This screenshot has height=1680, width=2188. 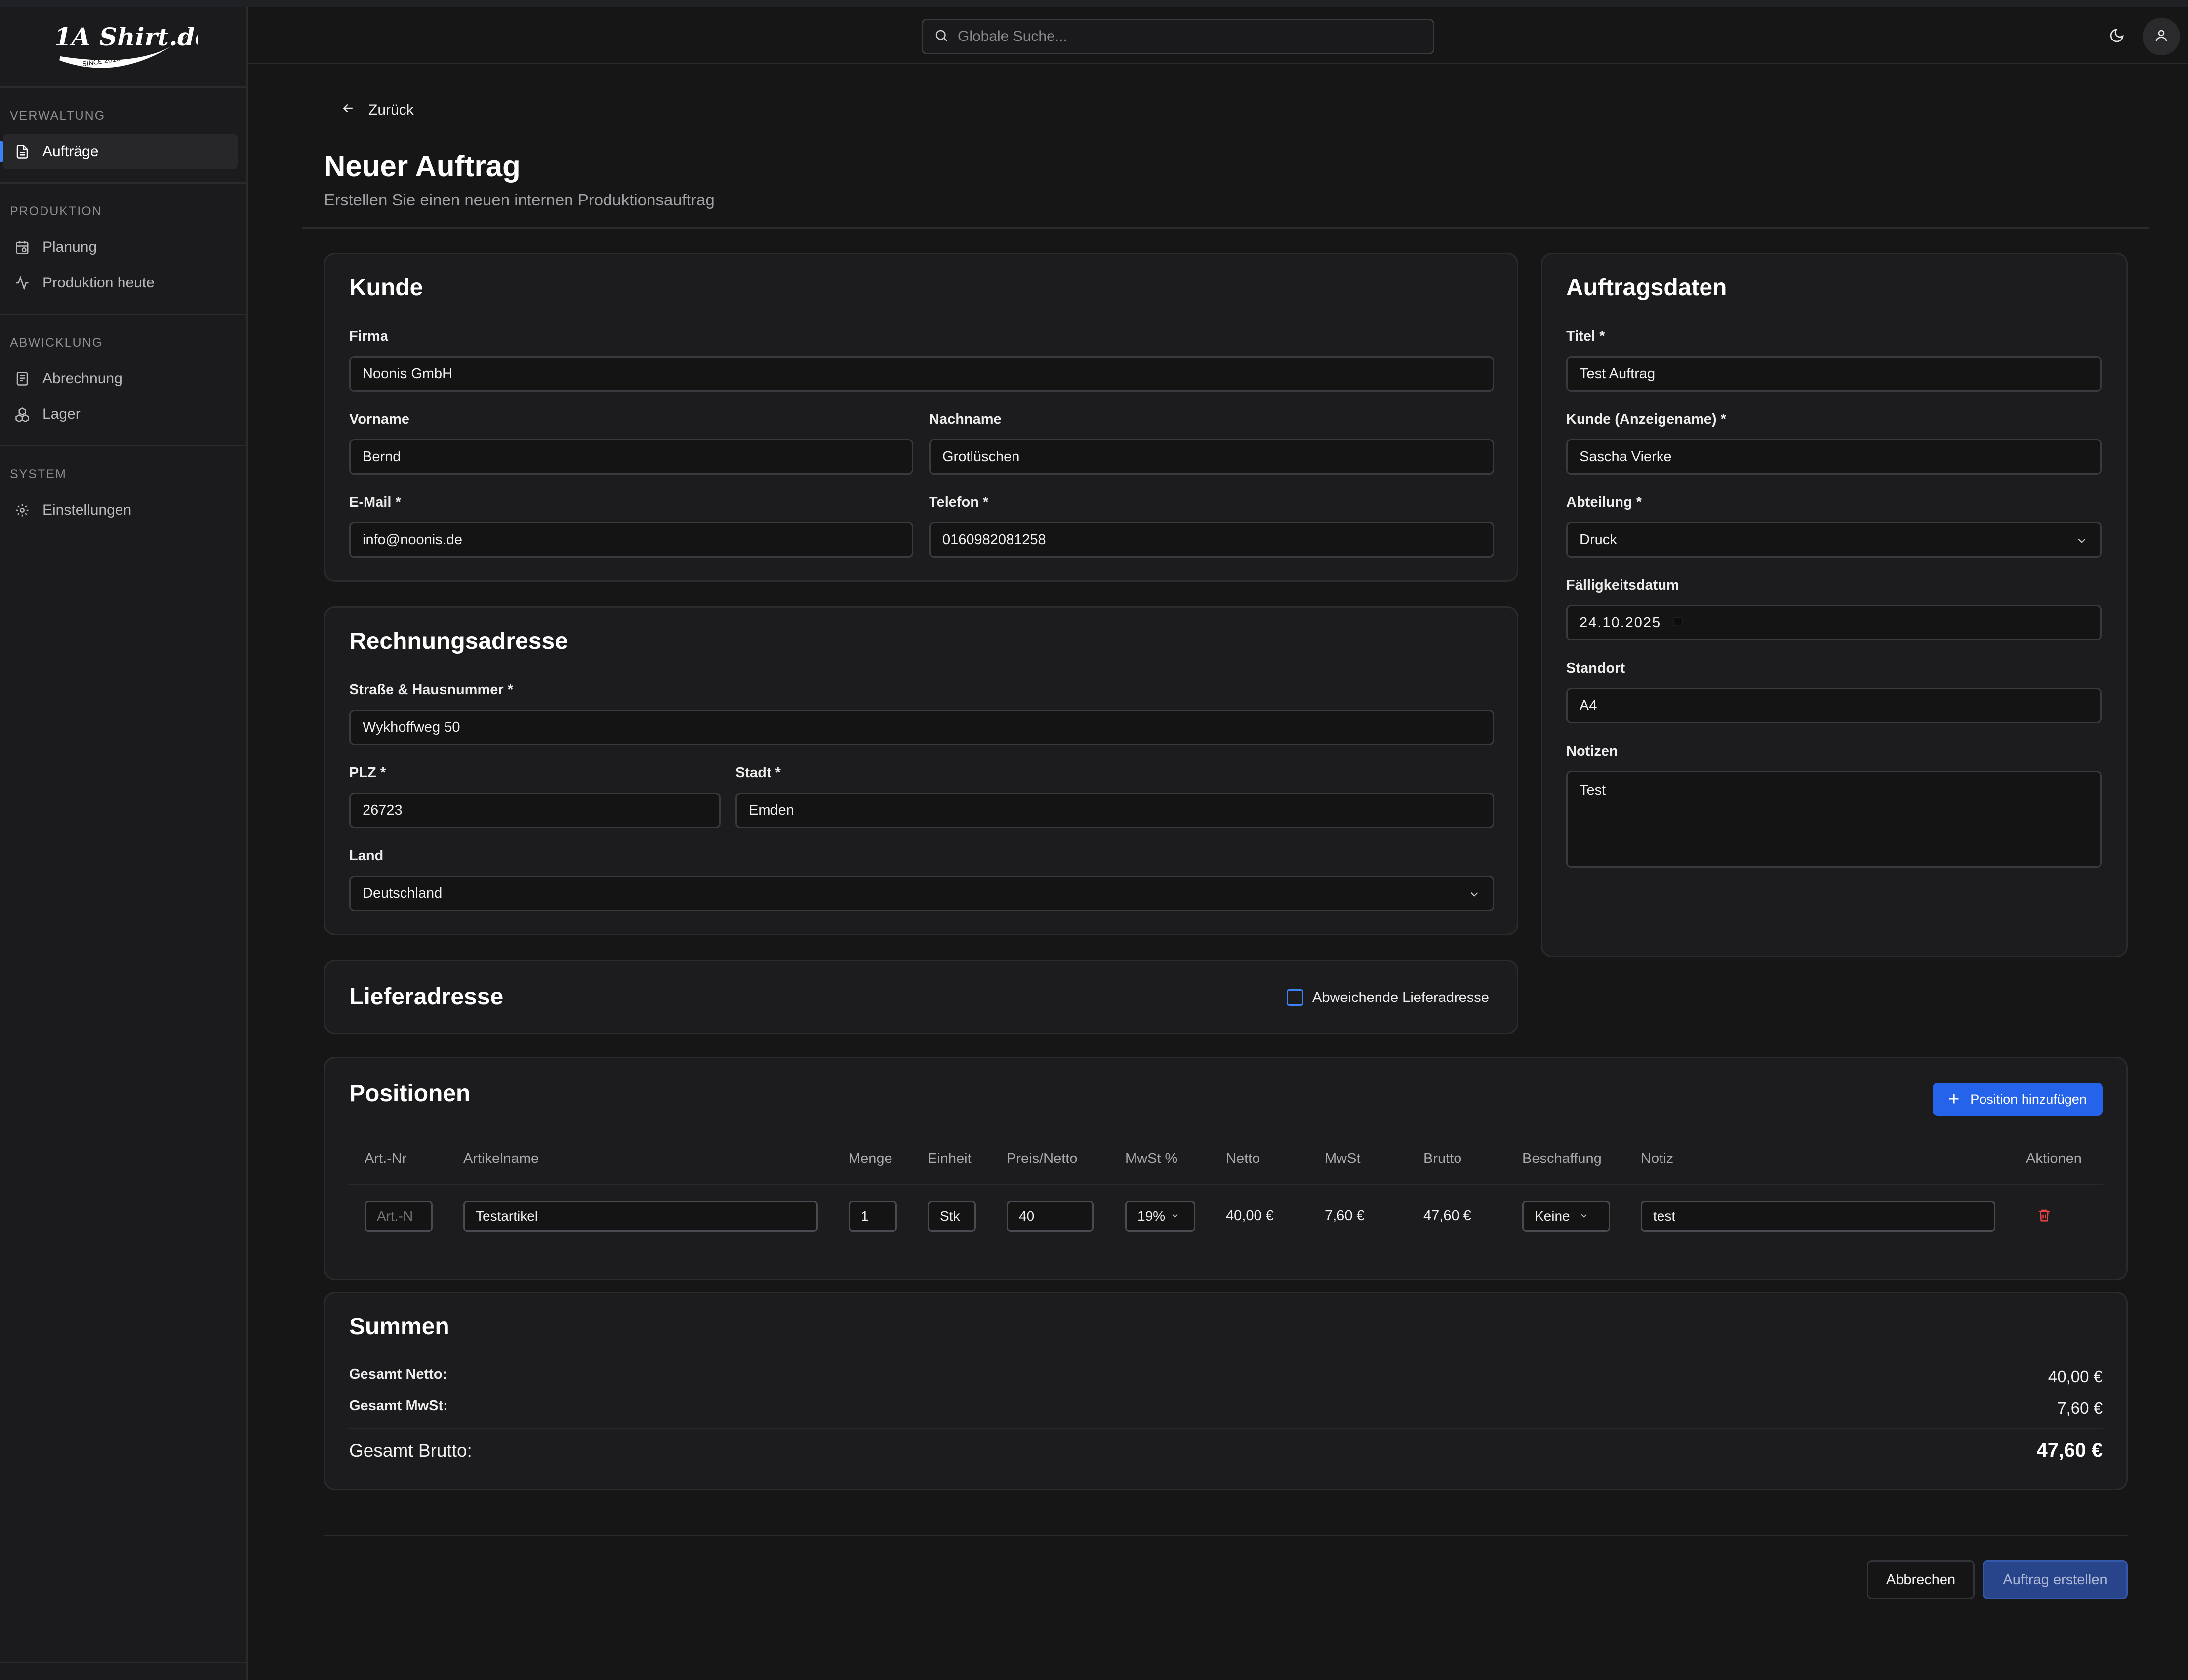 What do you see at coordinates (640, 1216) in the screenshot?
I see `artikelname-input` at bounding box center [640, 1216].